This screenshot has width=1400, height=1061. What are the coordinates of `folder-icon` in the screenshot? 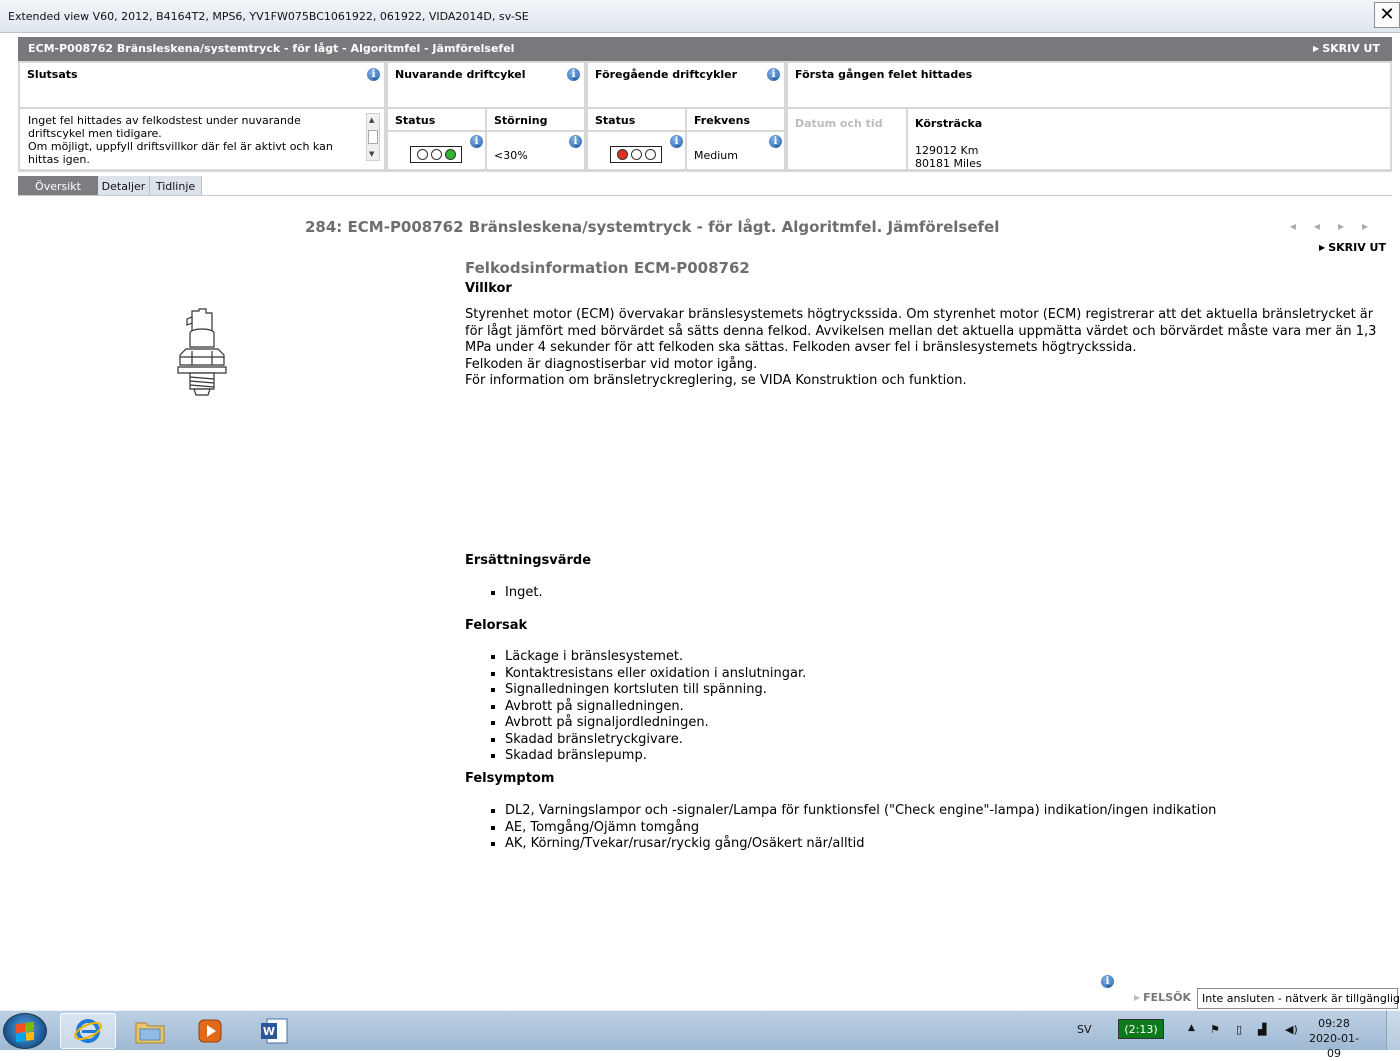 It's located at (150, 1033).